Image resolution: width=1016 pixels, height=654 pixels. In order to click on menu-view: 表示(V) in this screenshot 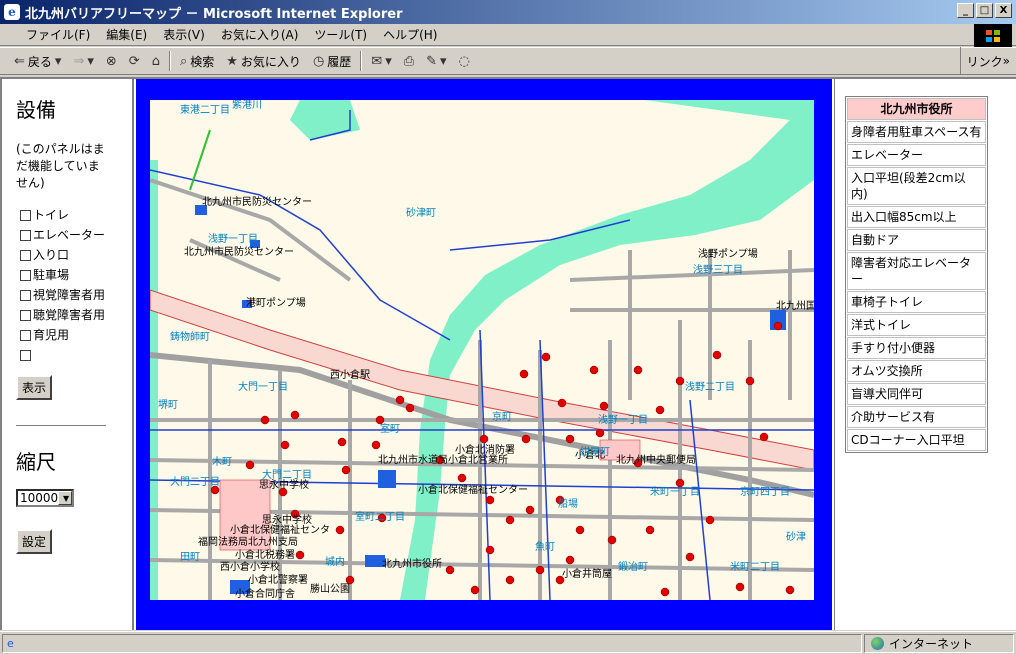, I will do `click(184, 34)`.